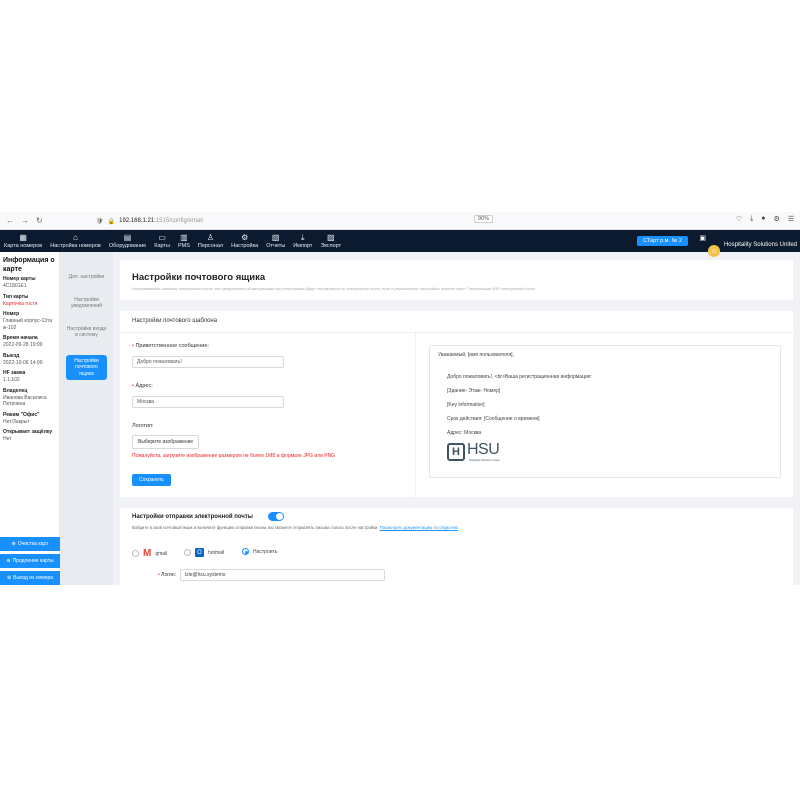  Describe the element at coordinates (276, 246) in the screenshot. I see `topnav-label: Отчеты` at that location.